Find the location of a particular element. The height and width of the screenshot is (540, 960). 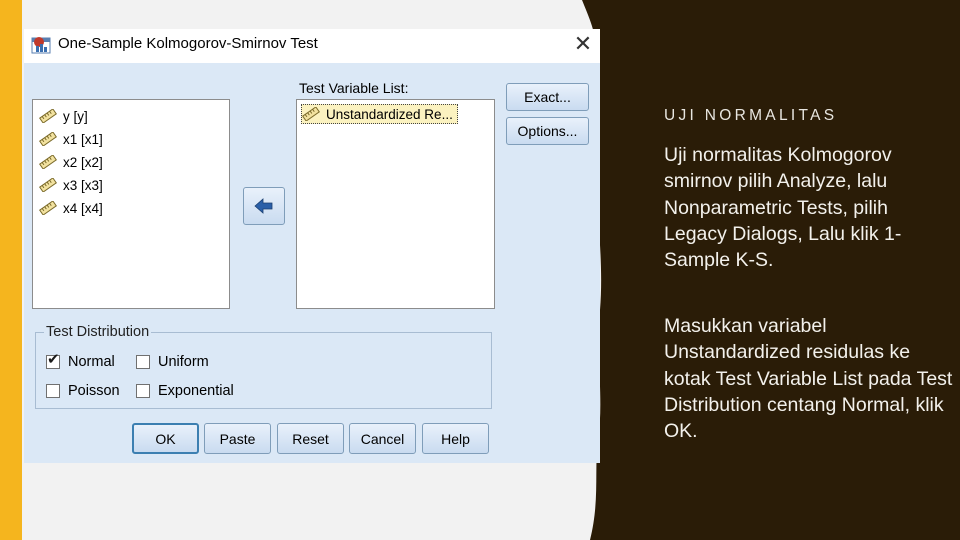

variable-name: x4 is located at coordinates (70, 208).